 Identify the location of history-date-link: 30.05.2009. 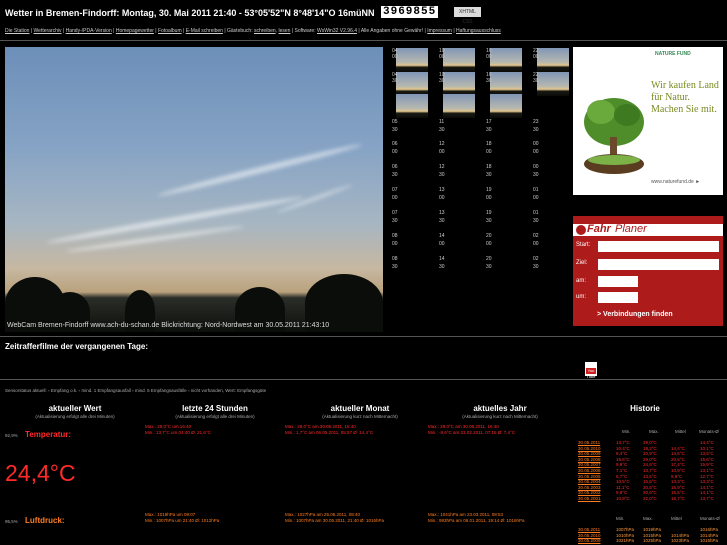
(589, 541).